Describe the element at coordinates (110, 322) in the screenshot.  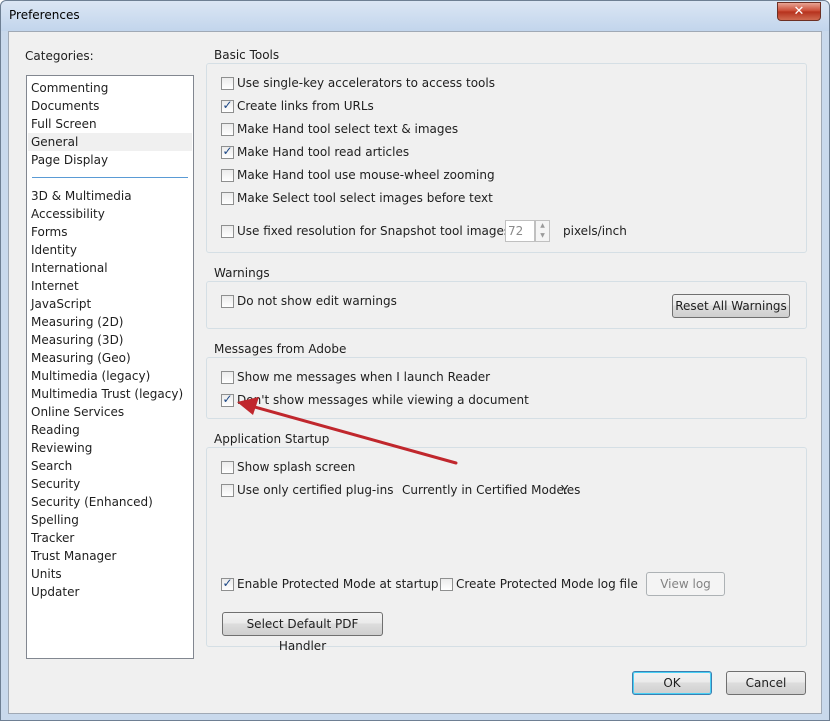
I see `category-item: Measuring (2D)` at that location.